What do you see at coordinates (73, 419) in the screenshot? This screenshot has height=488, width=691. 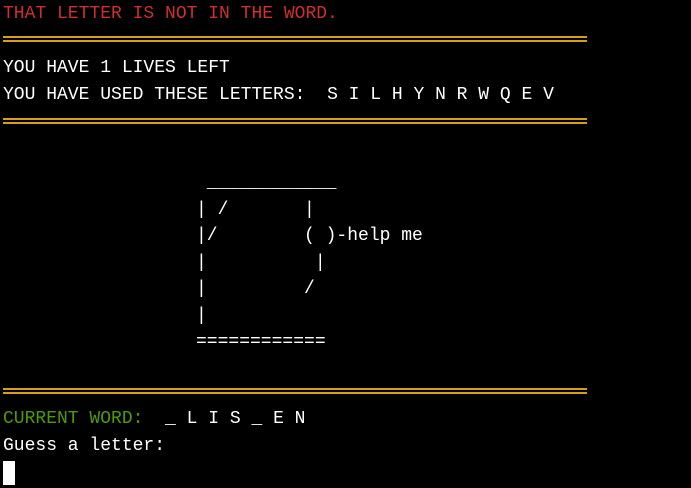 I see `current-word-label: CURRENT WORD:` at bounding box center [73, 419].